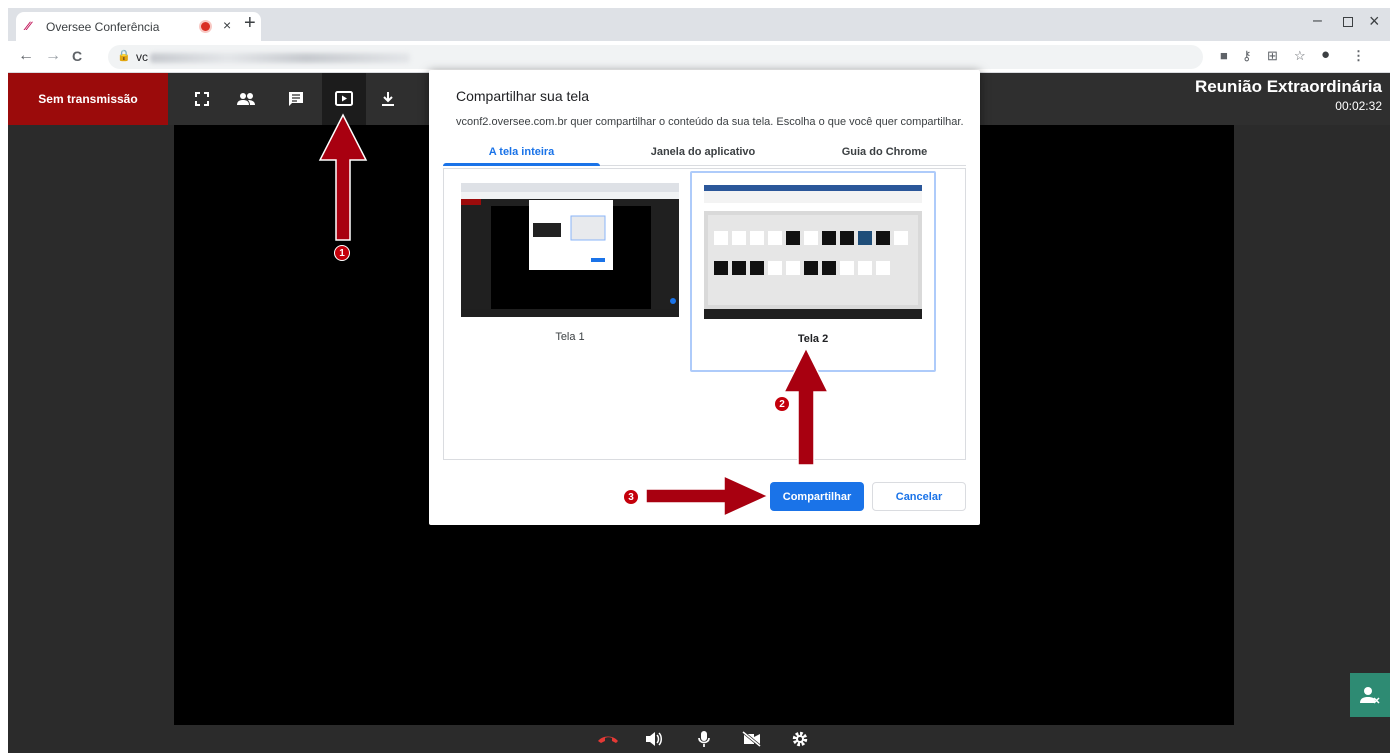 This screenshot has height=753, width=1390. What do you see at coordinates (77, 56) in the screenshot?
I see `reload-button: C` at bounding box center [77, 56].